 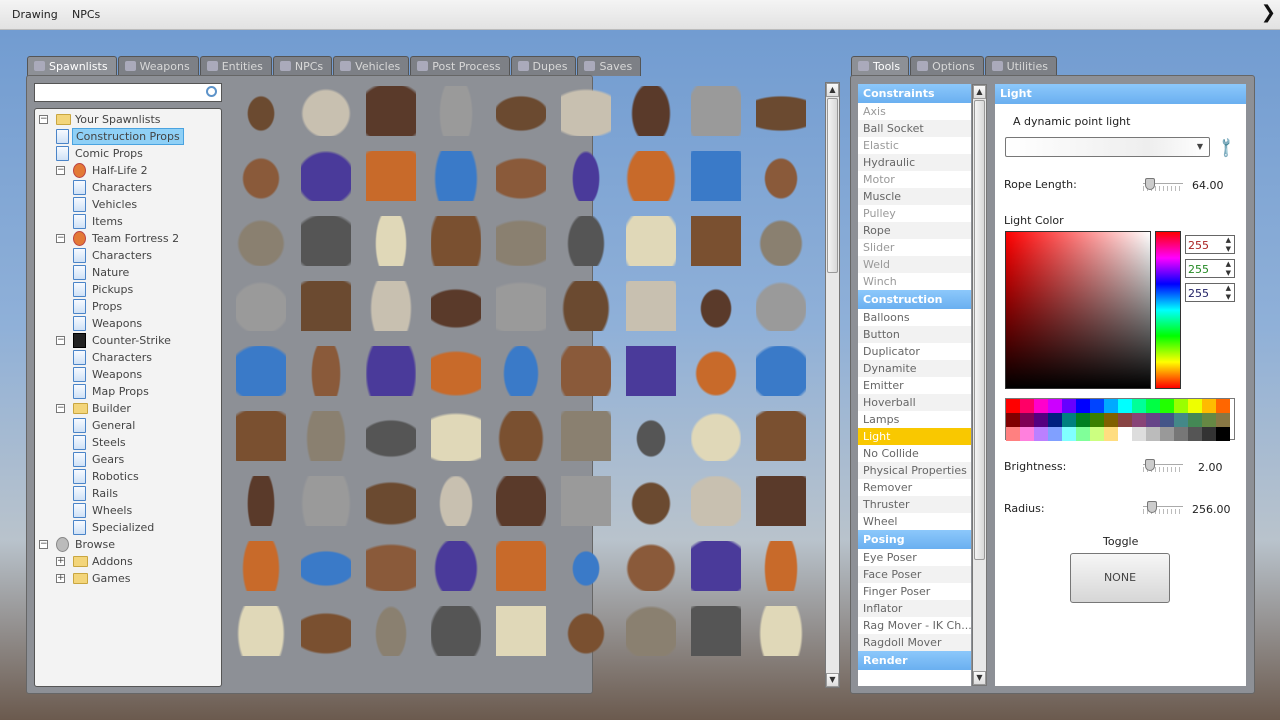 What do you see at coordinates (128, 289) in the screenshot?
I see `tree-node: Pickups` at bounding box center [128, 289].